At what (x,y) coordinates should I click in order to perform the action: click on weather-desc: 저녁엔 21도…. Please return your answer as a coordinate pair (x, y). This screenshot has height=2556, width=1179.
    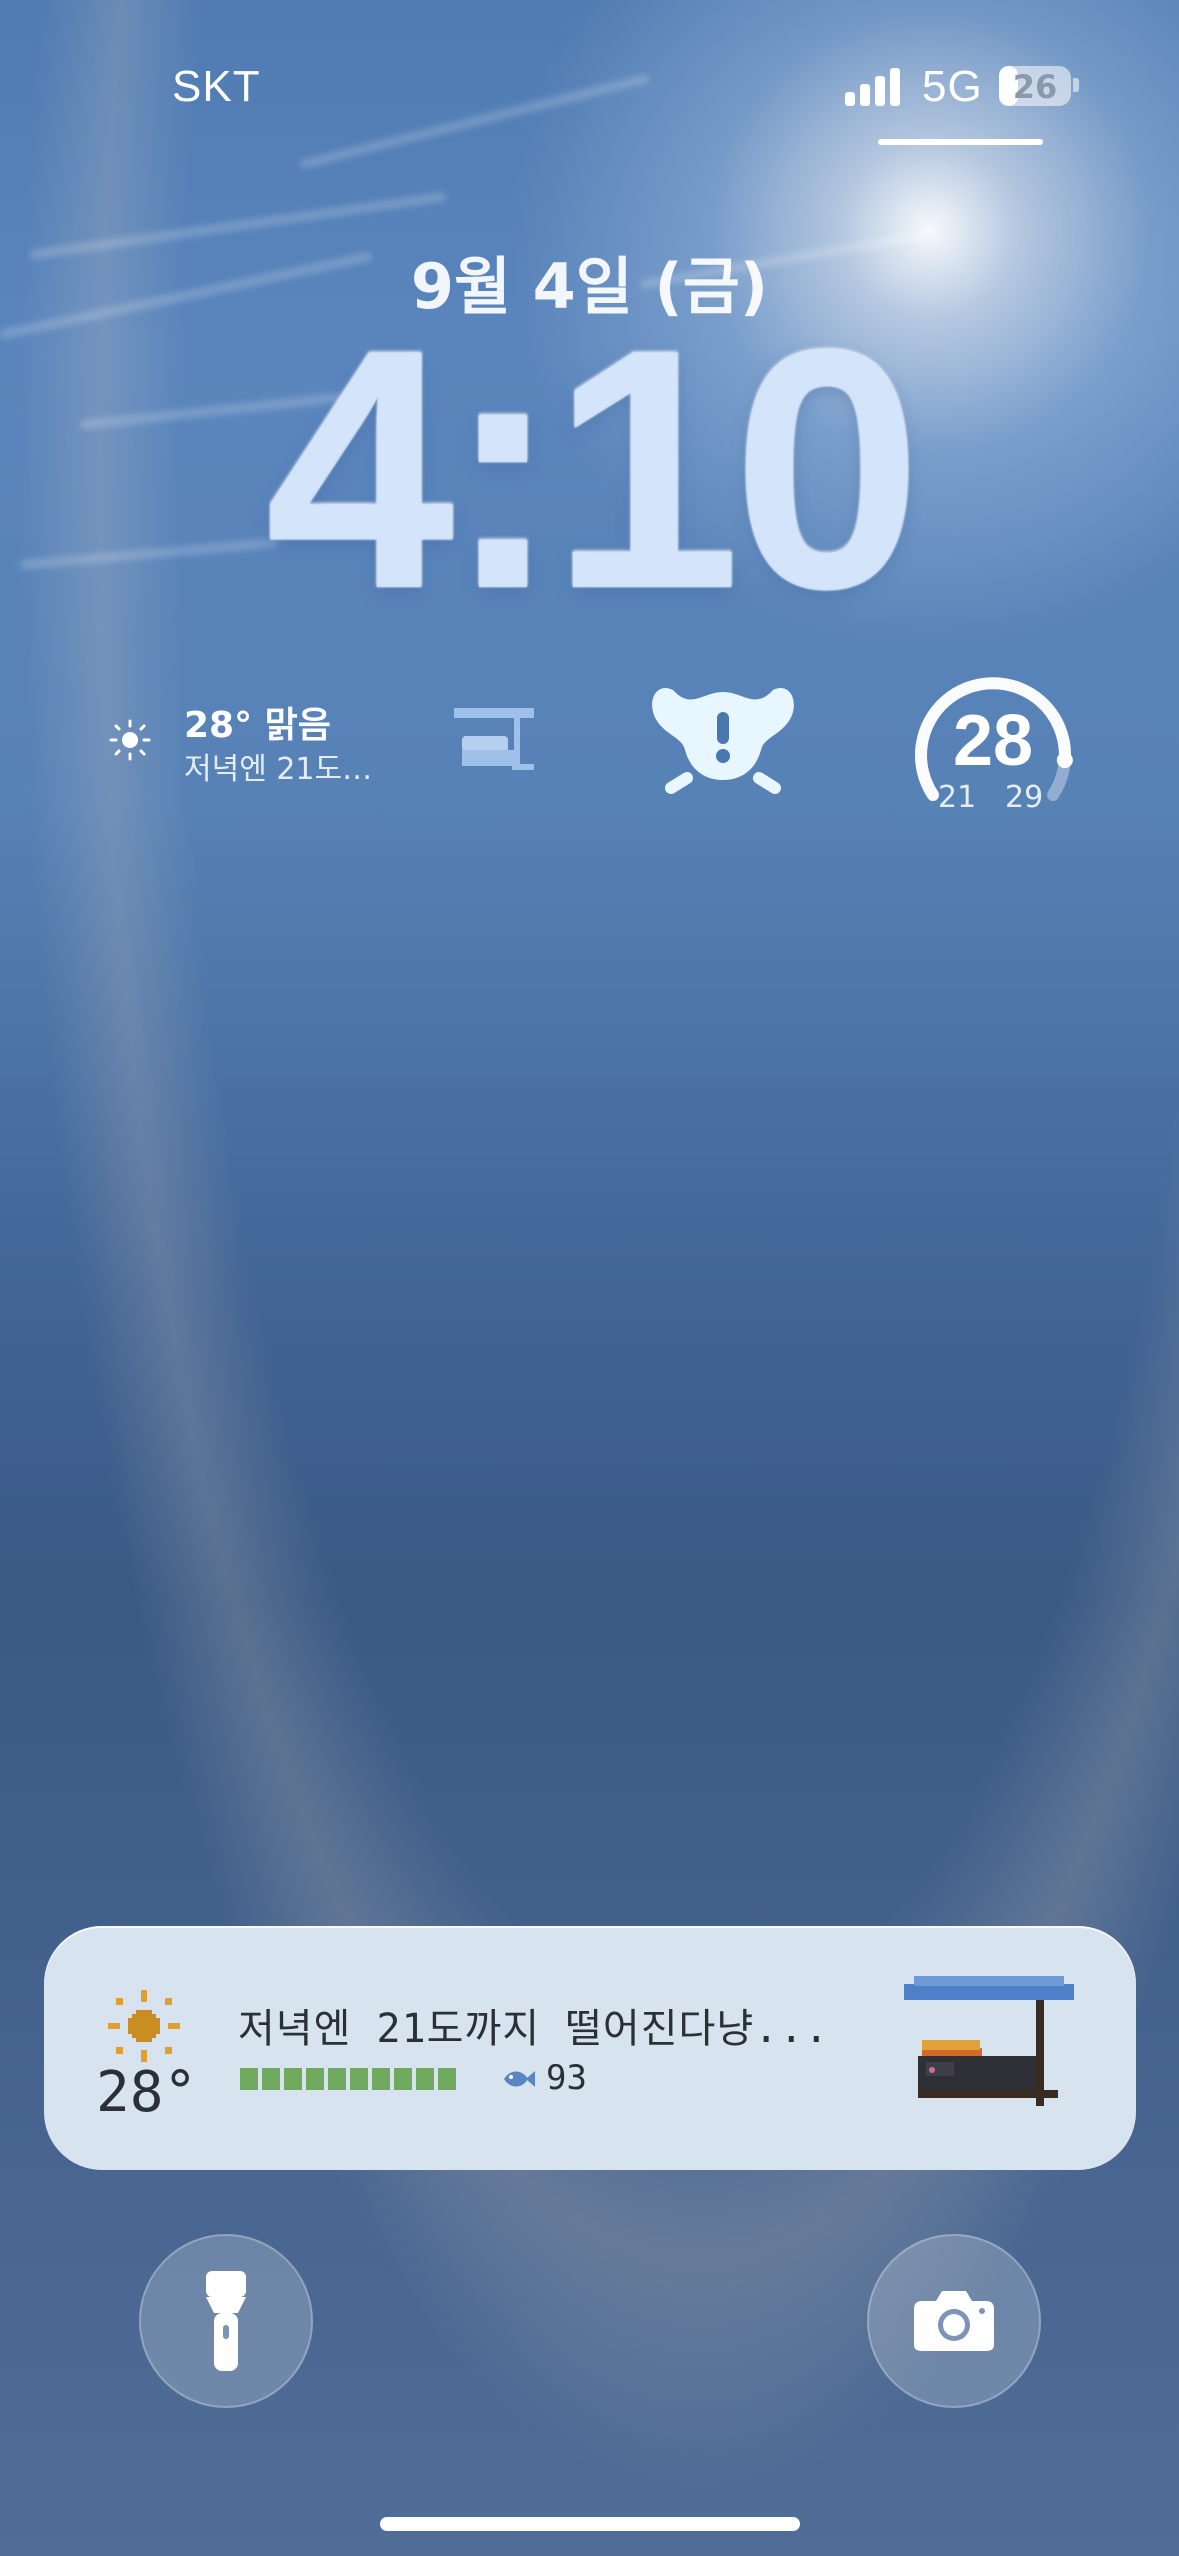
    Looking at the image, I should click on (278, 769).